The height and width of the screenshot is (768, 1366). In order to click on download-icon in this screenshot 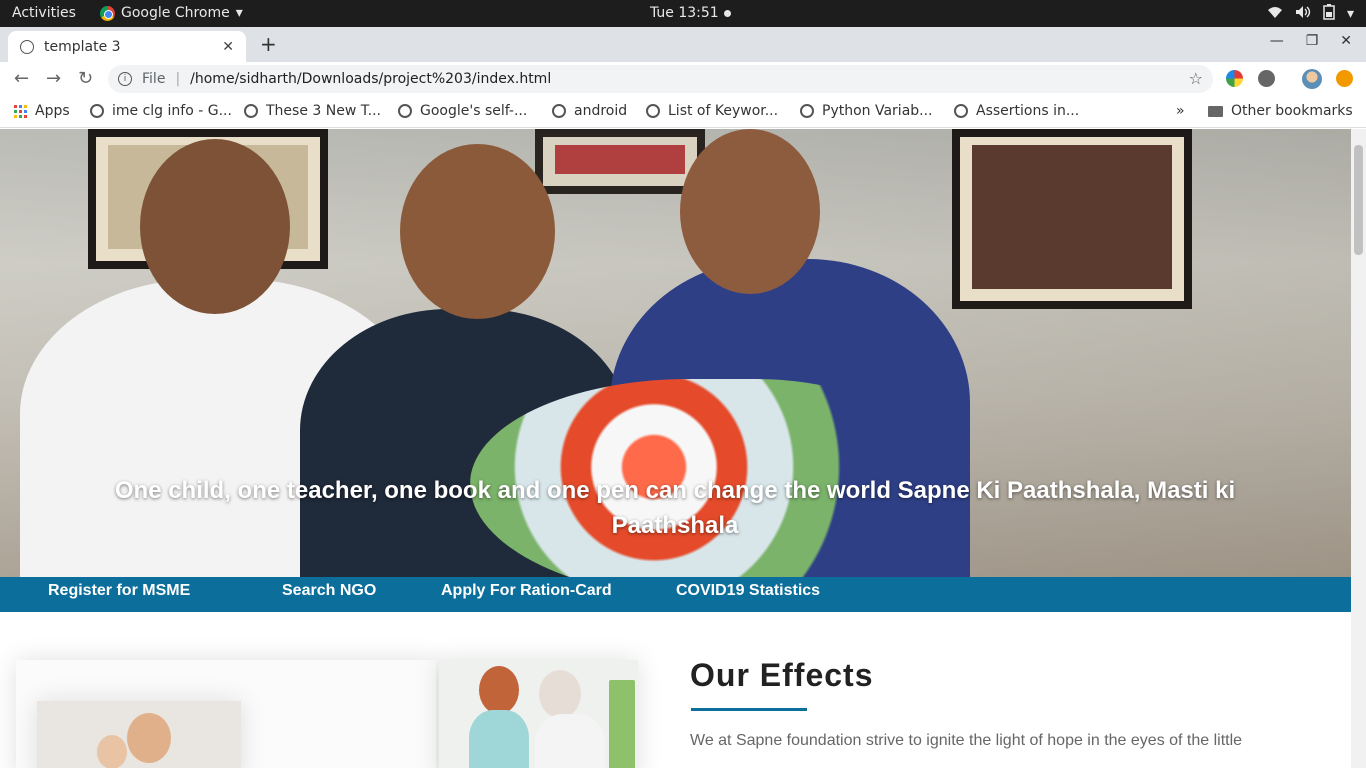, I will do `click(1266, 78)`.